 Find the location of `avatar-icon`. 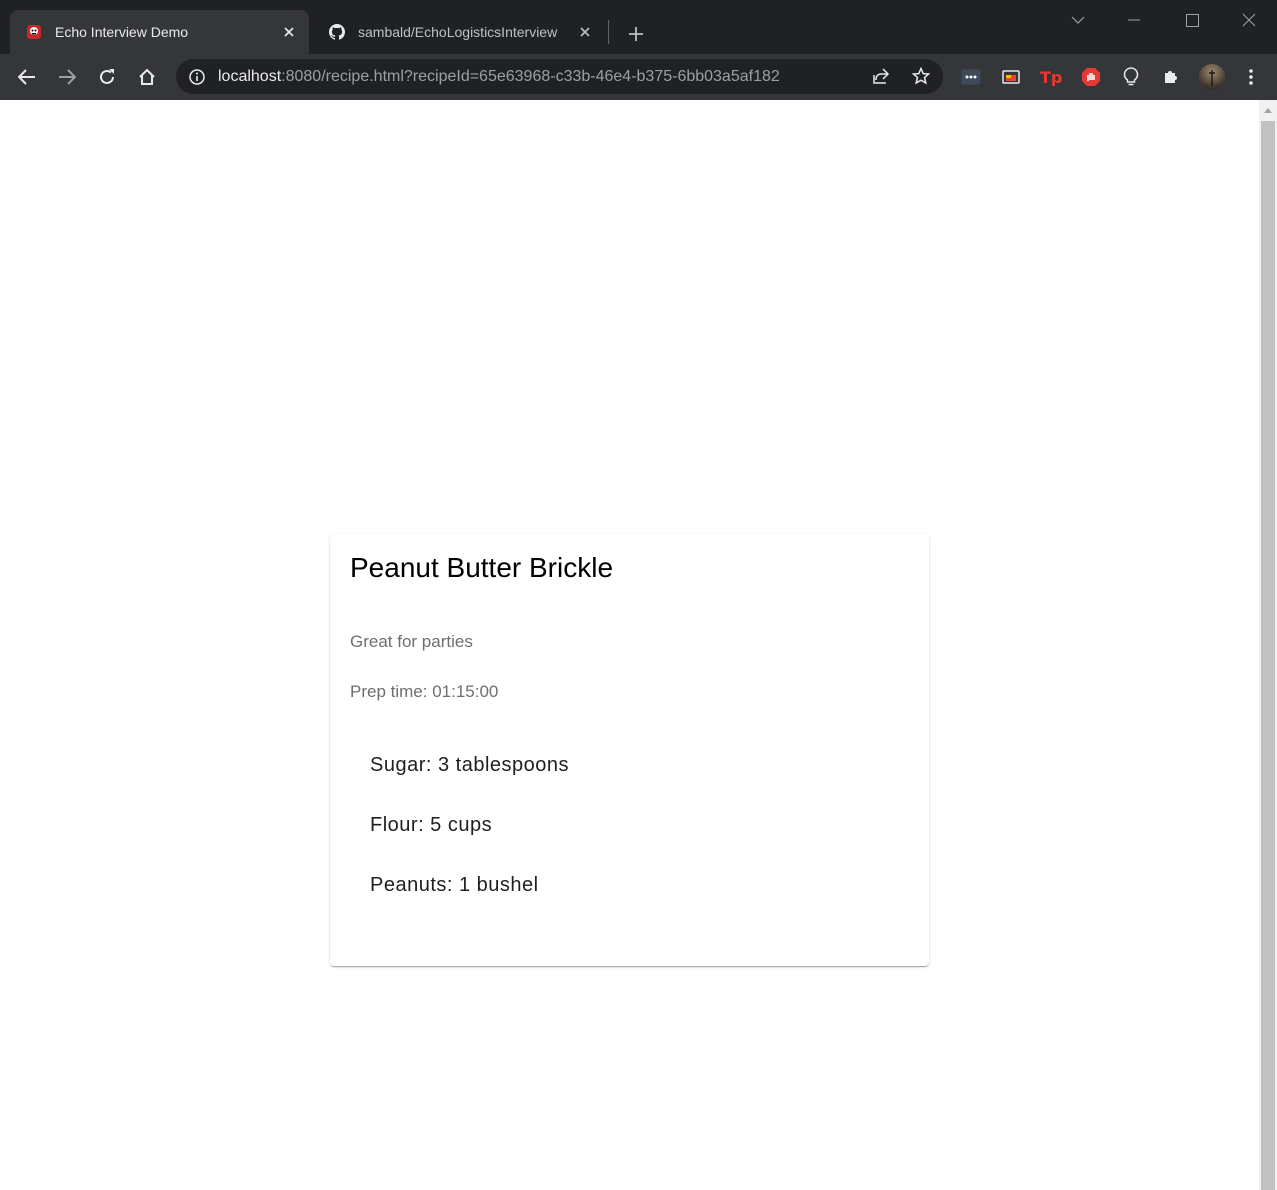

avatar-icon is located at coordinates (1212, 77).